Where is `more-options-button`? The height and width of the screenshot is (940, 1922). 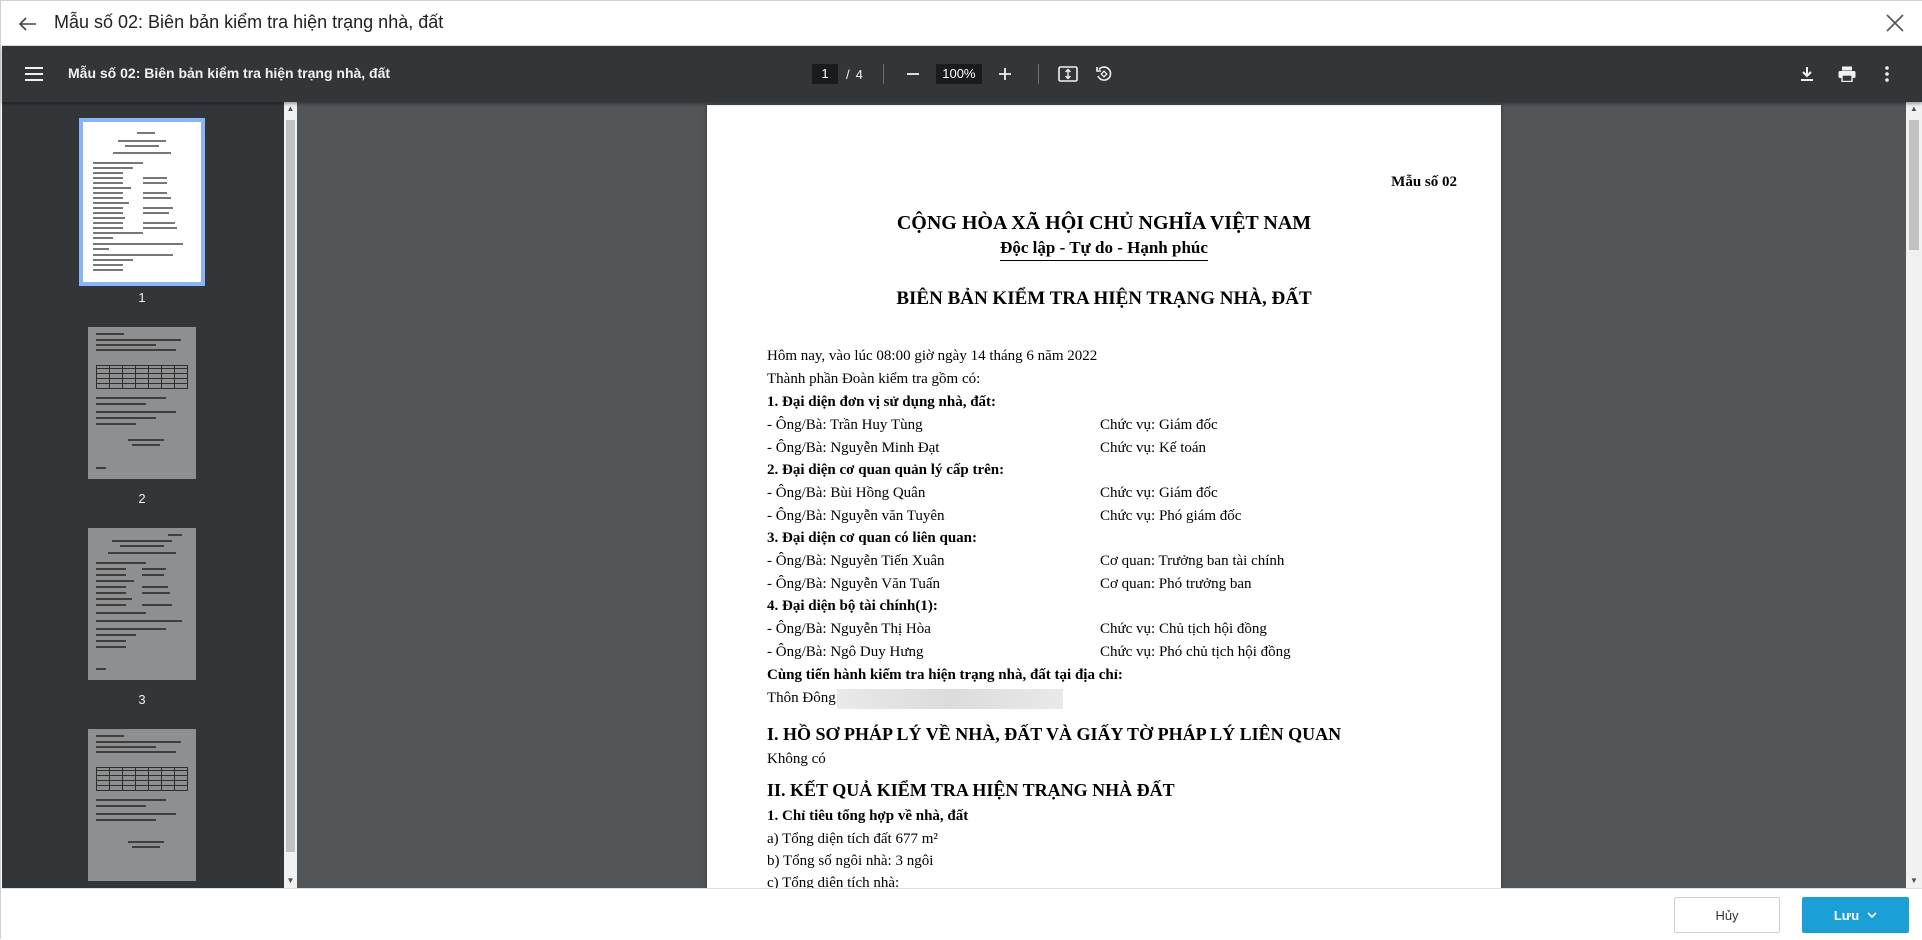
more-options-button is located at coordinates (1887, 74).